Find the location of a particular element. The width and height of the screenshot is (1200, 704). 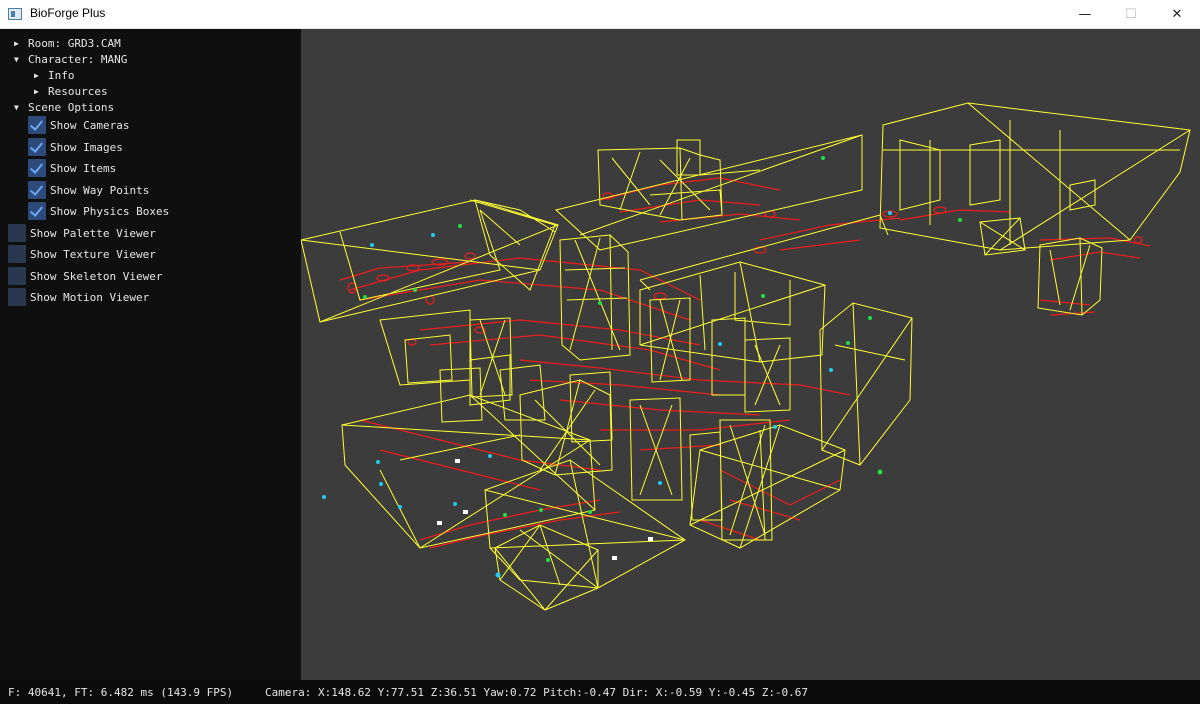

show-skeleton-viewer-label: Show Skeleton Viewer is located at coordinates (96, 276).